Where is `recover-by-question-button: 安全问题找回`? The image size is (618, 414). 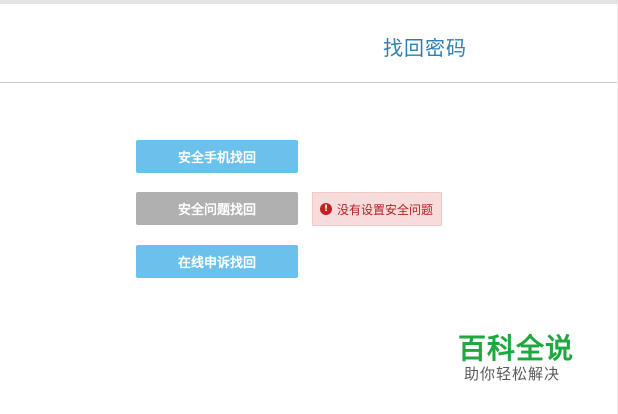
recover-by-question-button: 安全问题找回 is located at coordinates (217, 208).